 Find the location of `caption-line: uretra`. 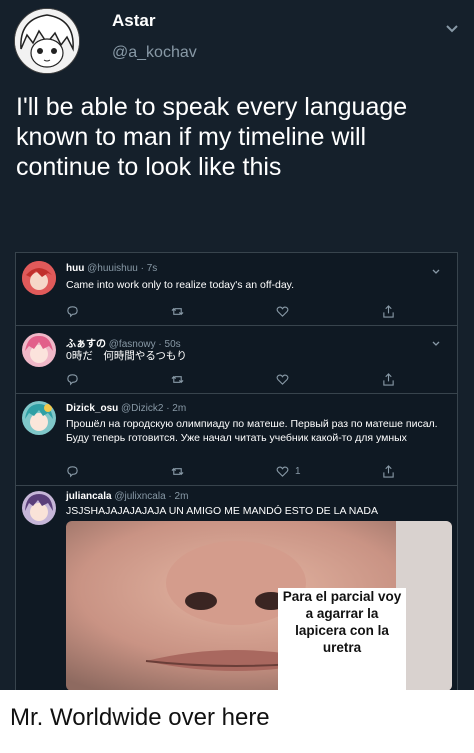

caption-line: uretra is located at coordinates (342, 647).